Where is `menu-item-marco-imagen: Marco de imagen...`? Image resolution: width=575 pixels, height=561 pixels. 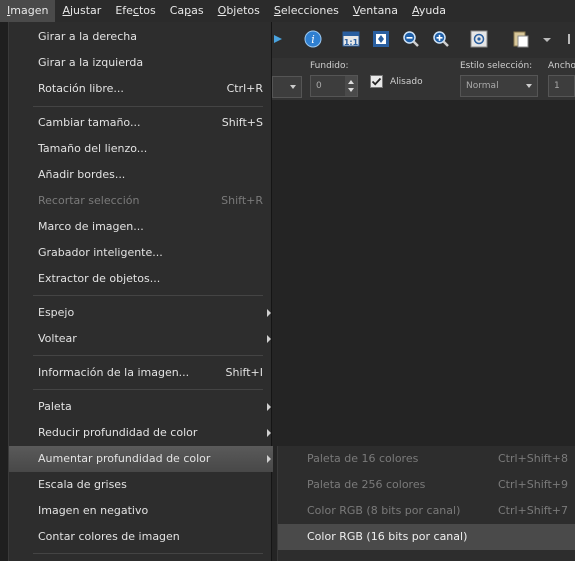 menu-item-marco-imagen: Marco de imagen... is located at coordinates (141, 227).